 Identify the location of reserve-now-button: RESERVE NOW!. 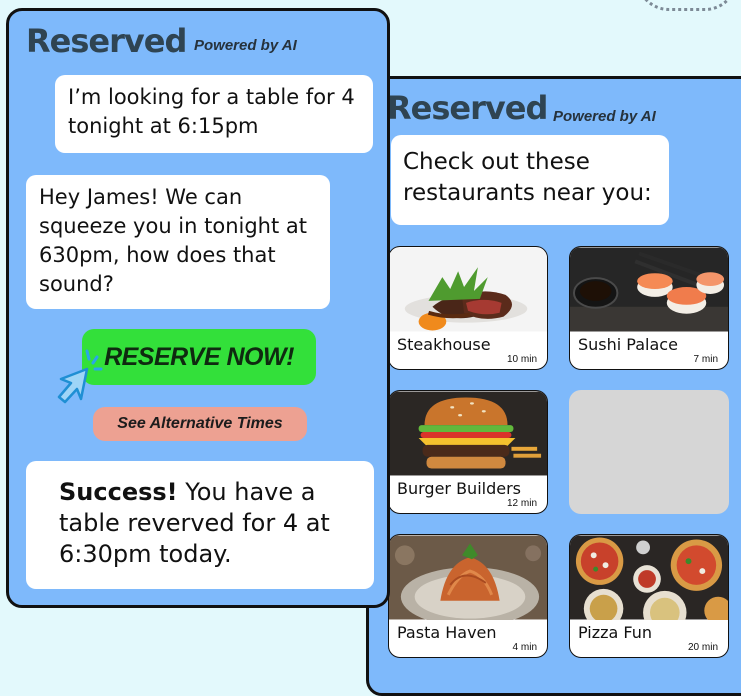
(199, 357).